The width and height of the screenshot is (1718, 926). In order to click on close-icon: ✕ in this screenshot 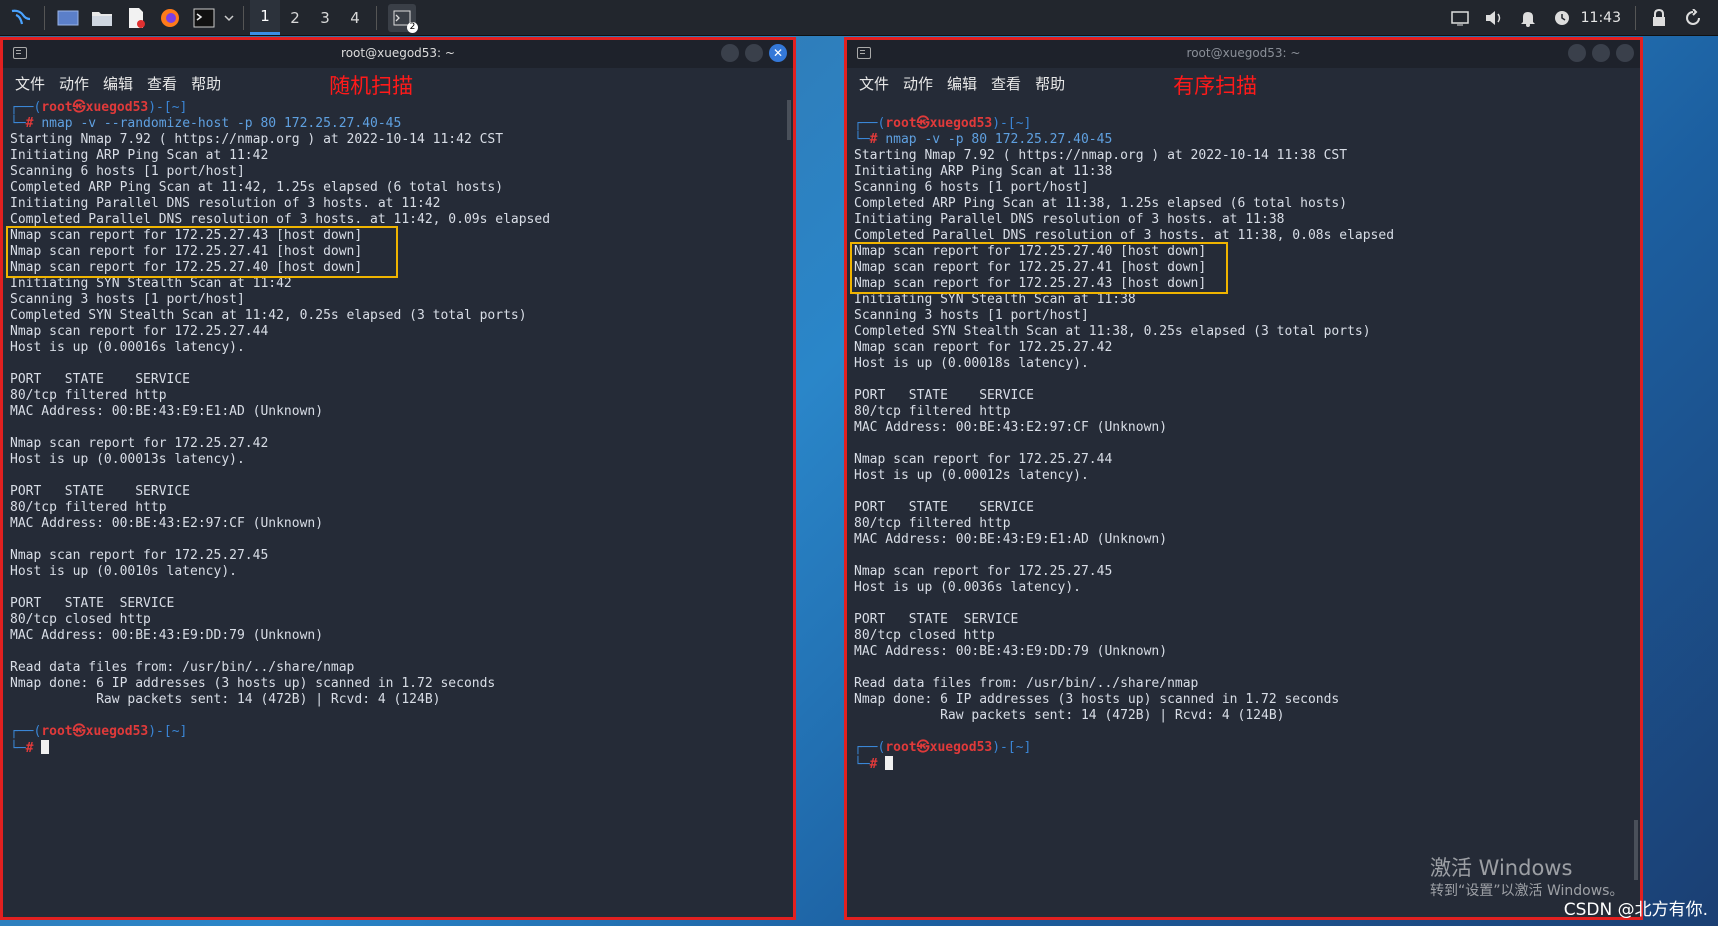, I will do `click(778, 53)`.